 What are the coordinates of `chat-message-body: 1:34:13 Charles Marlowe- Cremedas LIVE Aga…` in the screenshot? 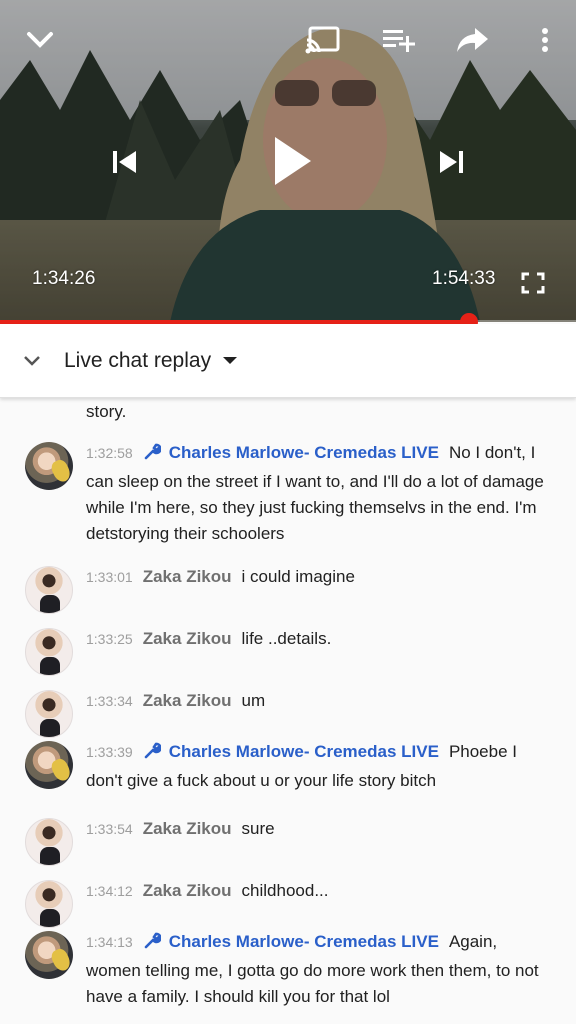 It's located at (321, 969).